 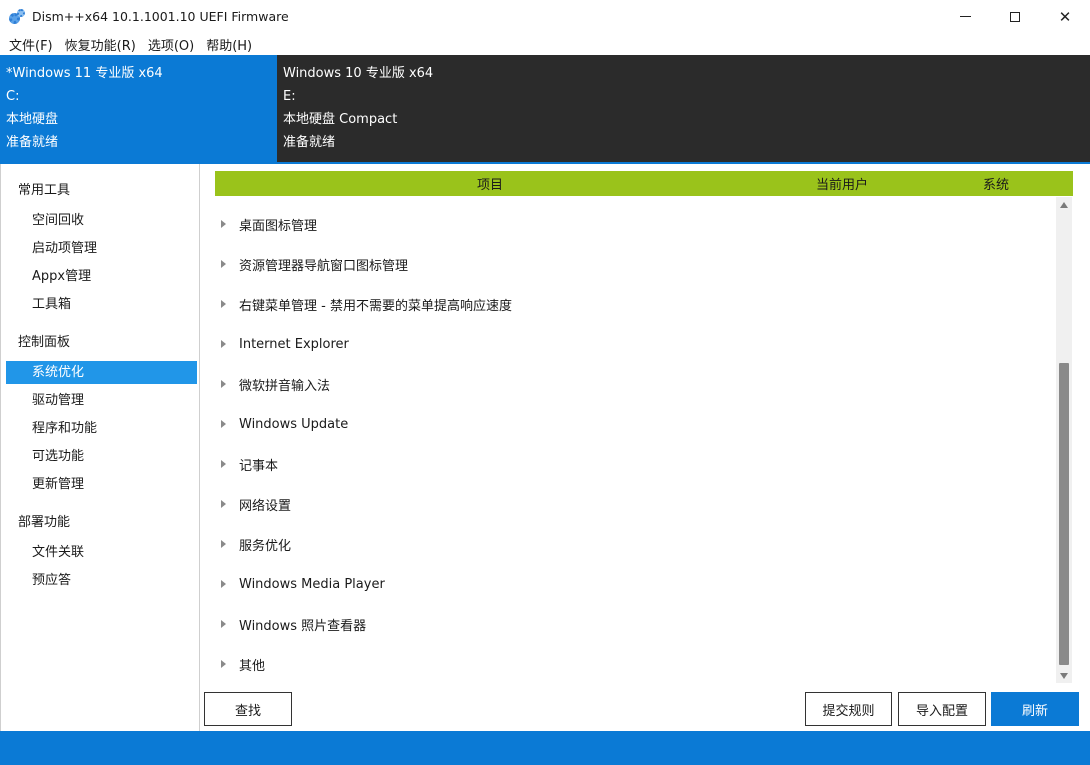 What do you see at coordinates (101, 276) in the screenshot?
I see `sidebar-item-appx: Appx管理` at bounding box center [101, 276].